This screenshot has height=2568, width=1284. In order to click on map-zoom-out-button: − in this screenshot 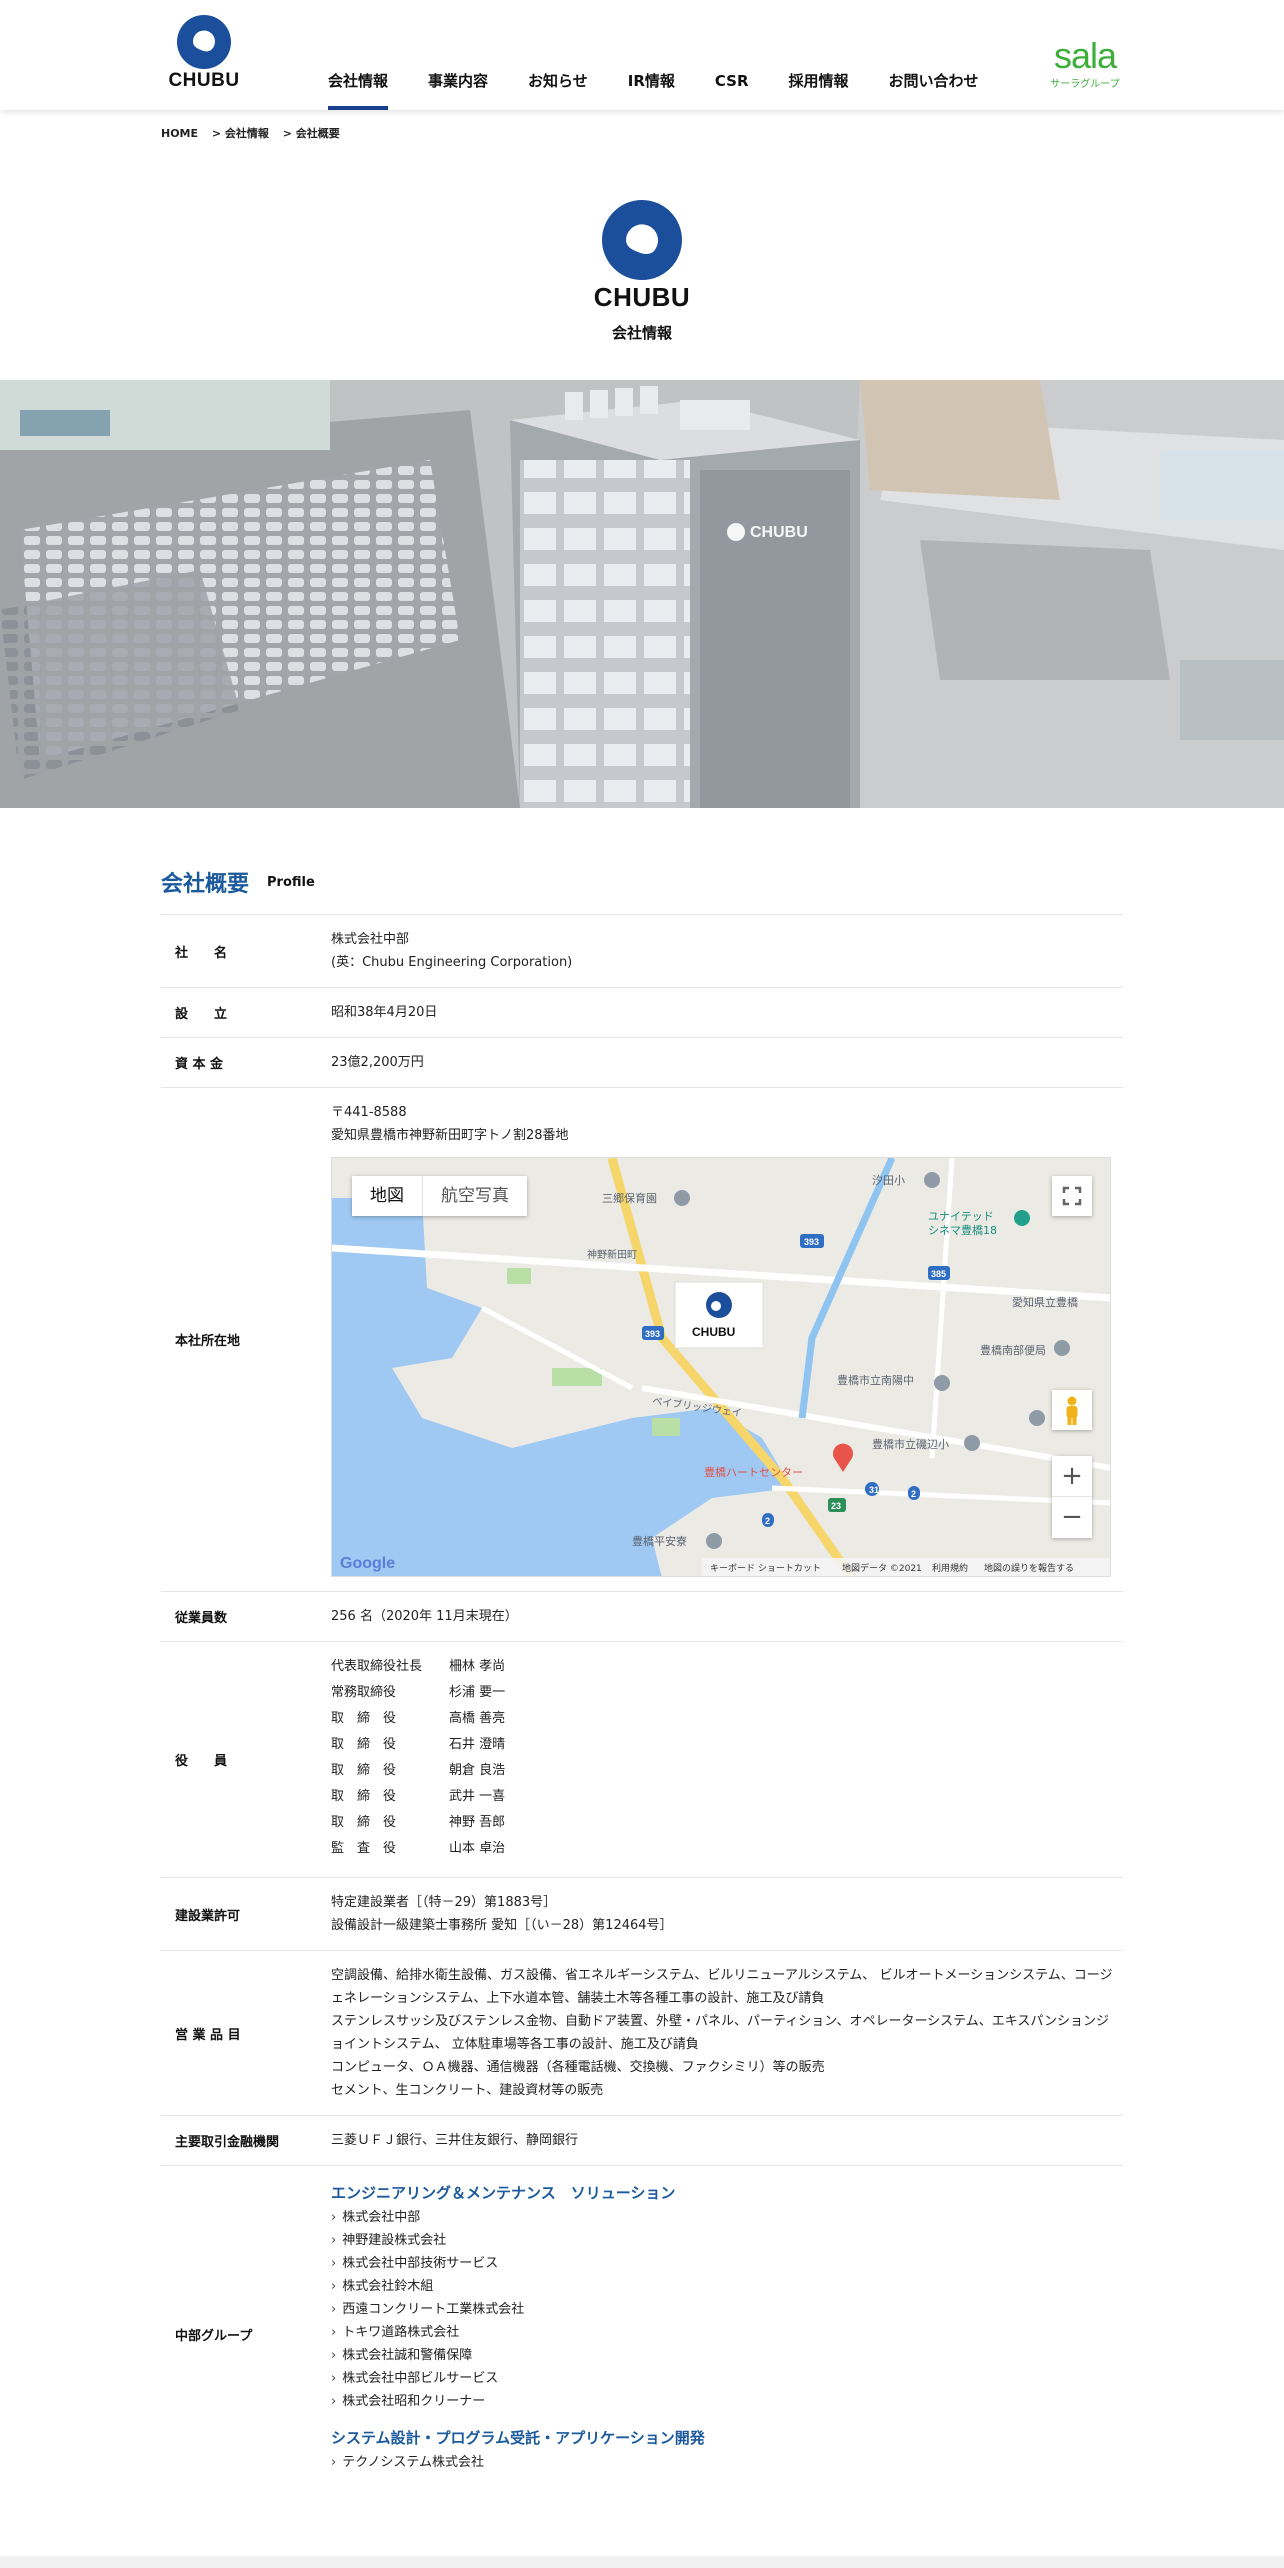, I will do `click(1072, 1517)`.